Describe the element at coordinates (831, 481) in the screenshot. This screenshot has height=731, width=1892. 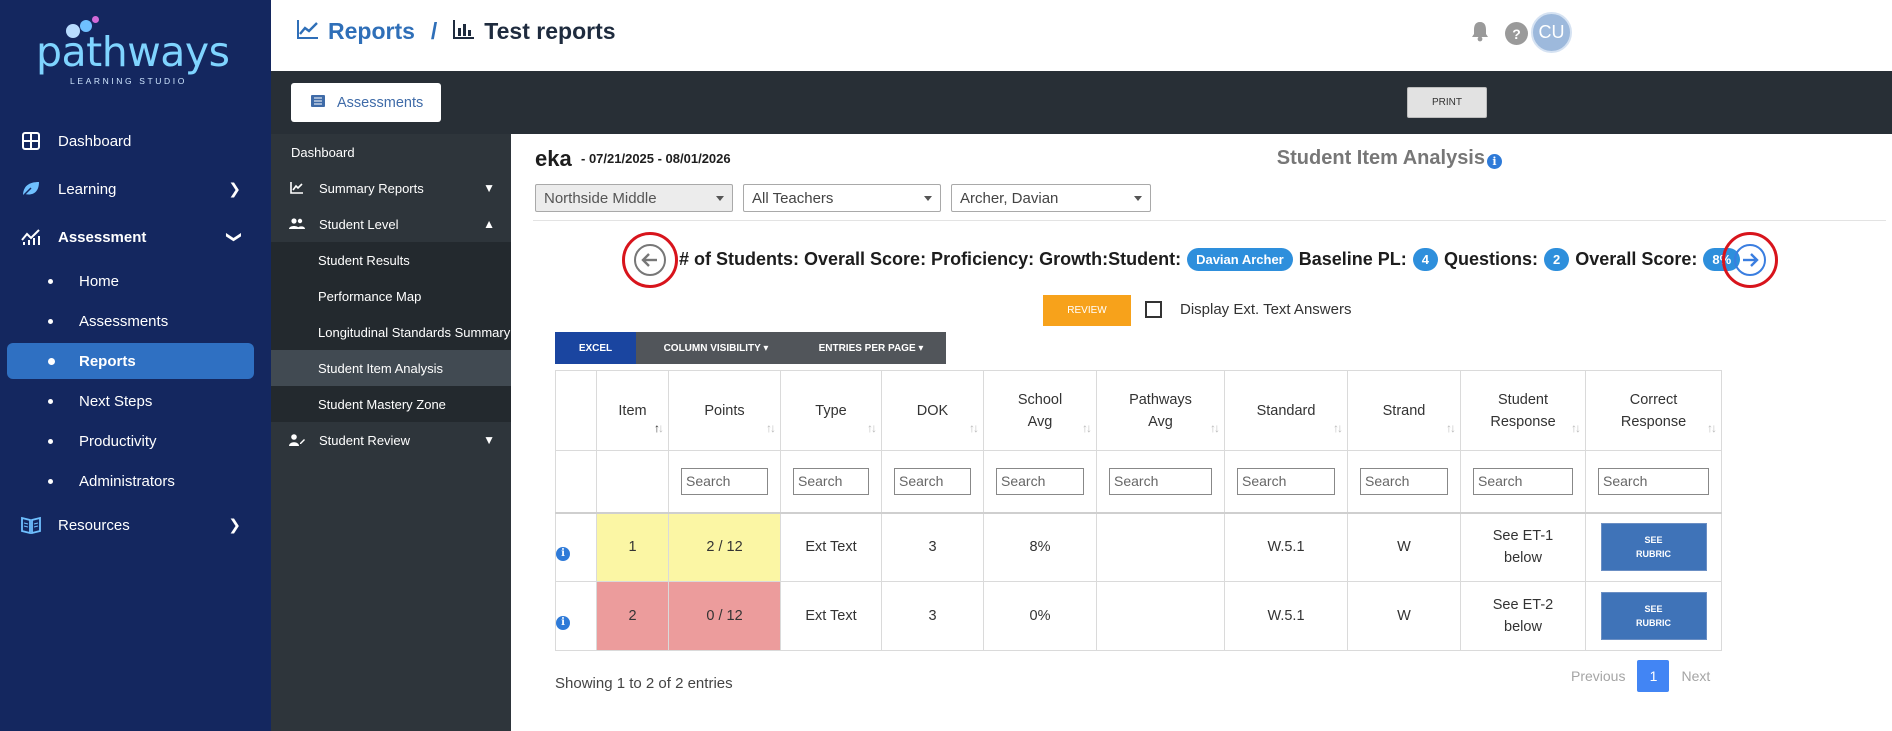
I see `search-input-type: Search` at that location.